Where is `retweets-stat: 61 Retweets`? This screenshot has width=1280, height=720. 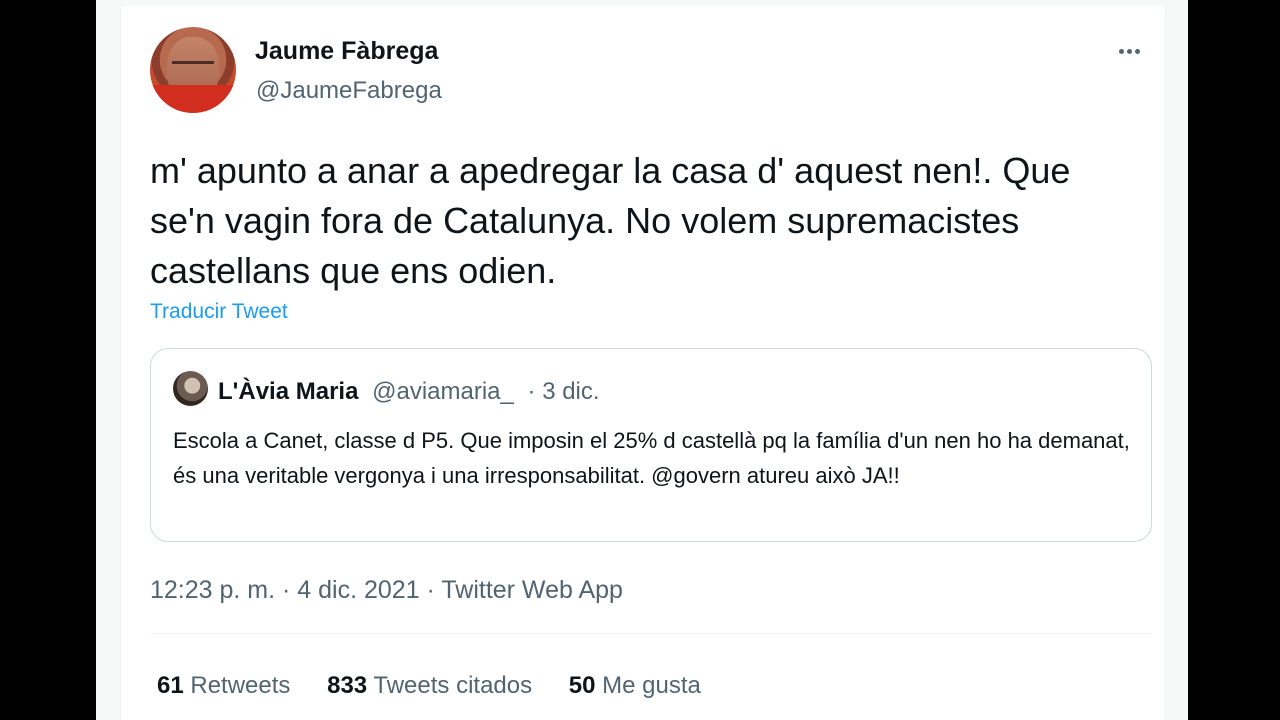 retweets-stat: 61 Retweets is located at coordinates (223, 686).